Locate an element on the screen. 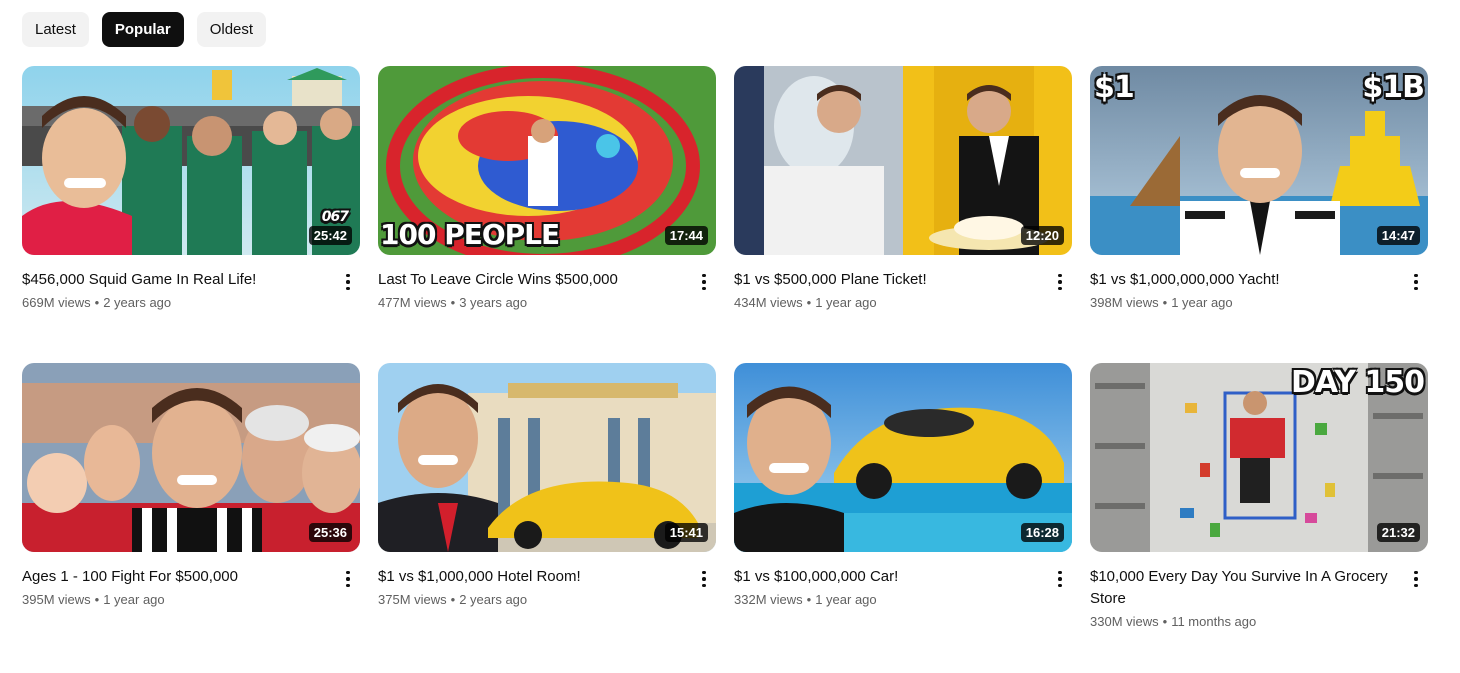 The image size is (1460, 673). video-title: $1 vs $100,000,000 Car! is located at coordinates (885, 577).